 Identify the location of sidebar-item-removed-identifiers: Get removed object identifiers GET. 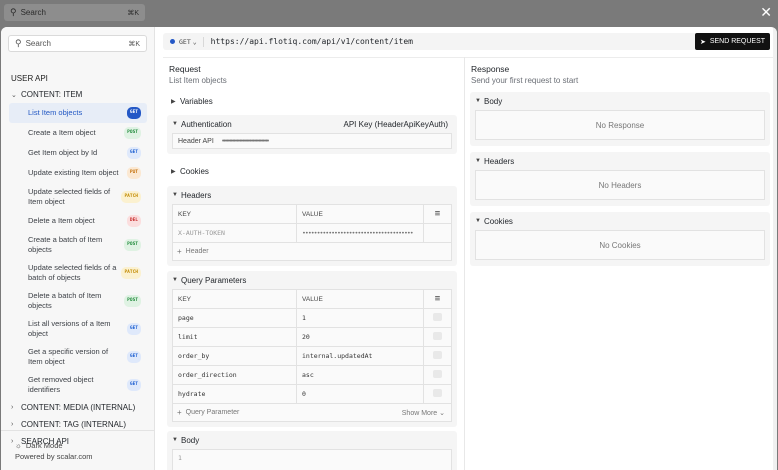
(78, 385).